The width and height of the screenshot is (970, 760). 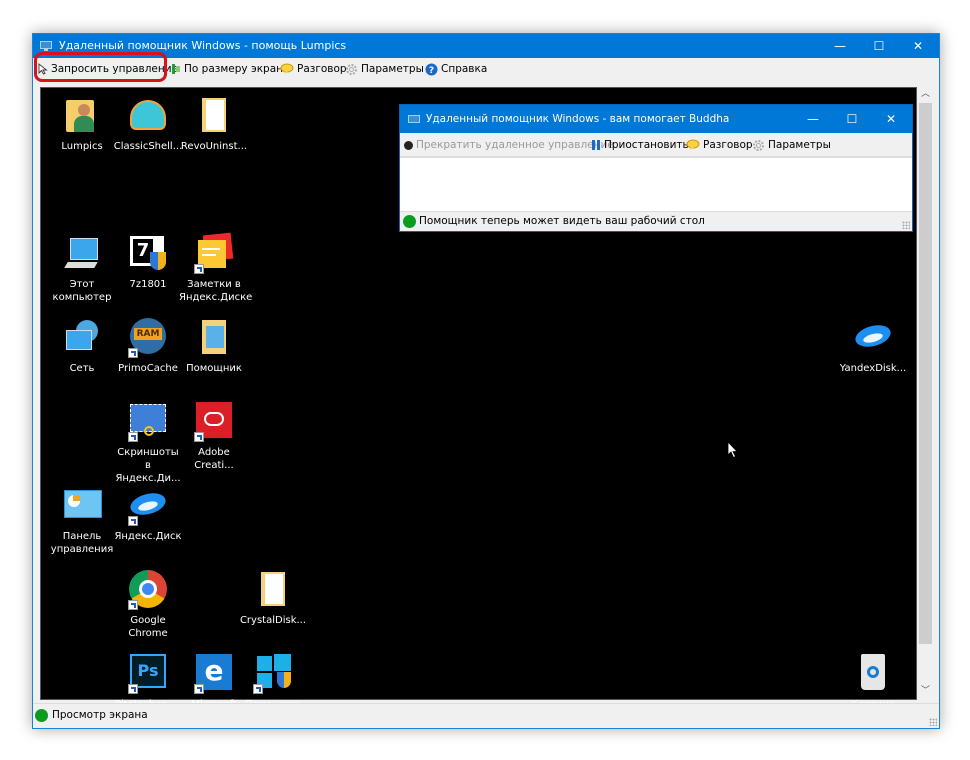 What do you see at coordinates (148, 590) in the screenshot?
I see `chrome-icon` at bounding box center [148, 590].